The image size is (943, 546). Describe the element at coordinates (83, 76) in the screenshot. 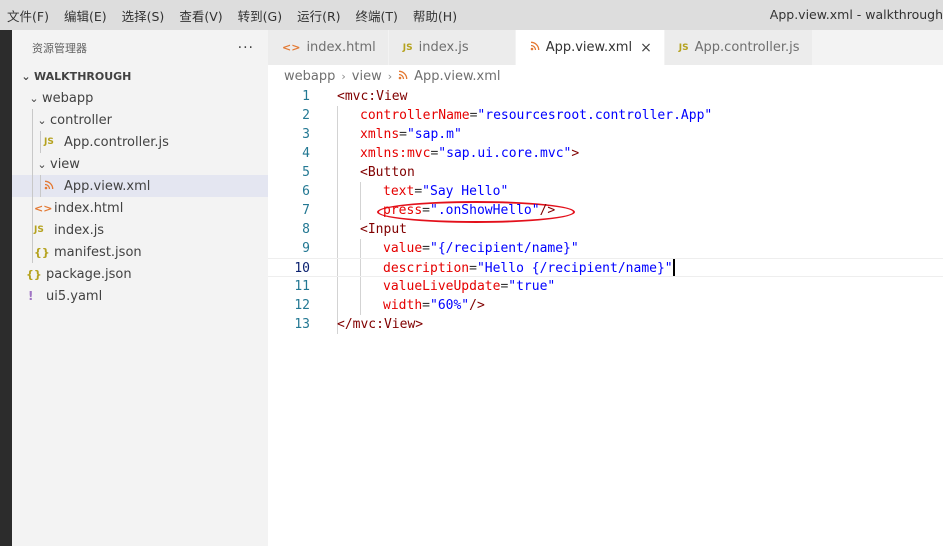

I see `workspace-name: WALKTHROUGH` at that location.